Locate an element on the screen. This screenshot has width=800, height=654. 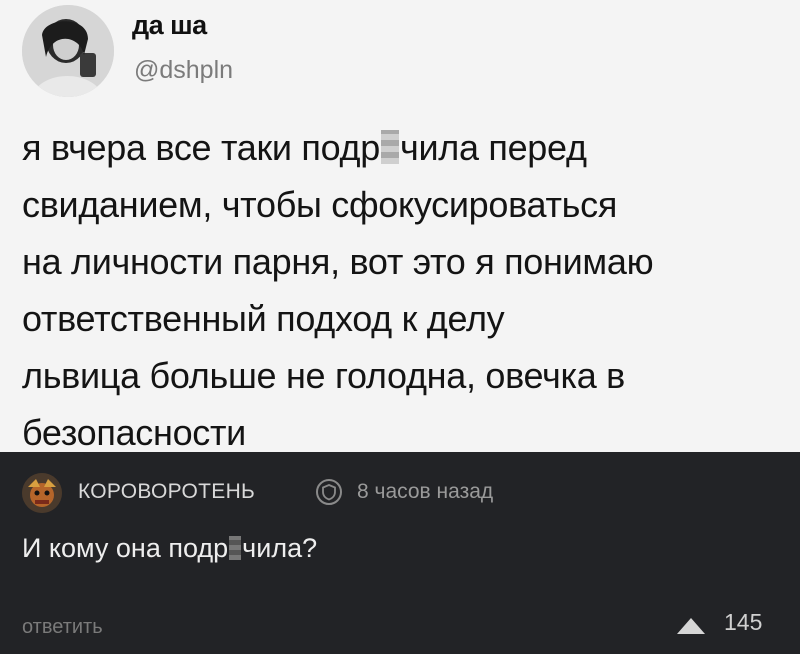
comment-text-part: чила? is located at coordinates (280, 548).